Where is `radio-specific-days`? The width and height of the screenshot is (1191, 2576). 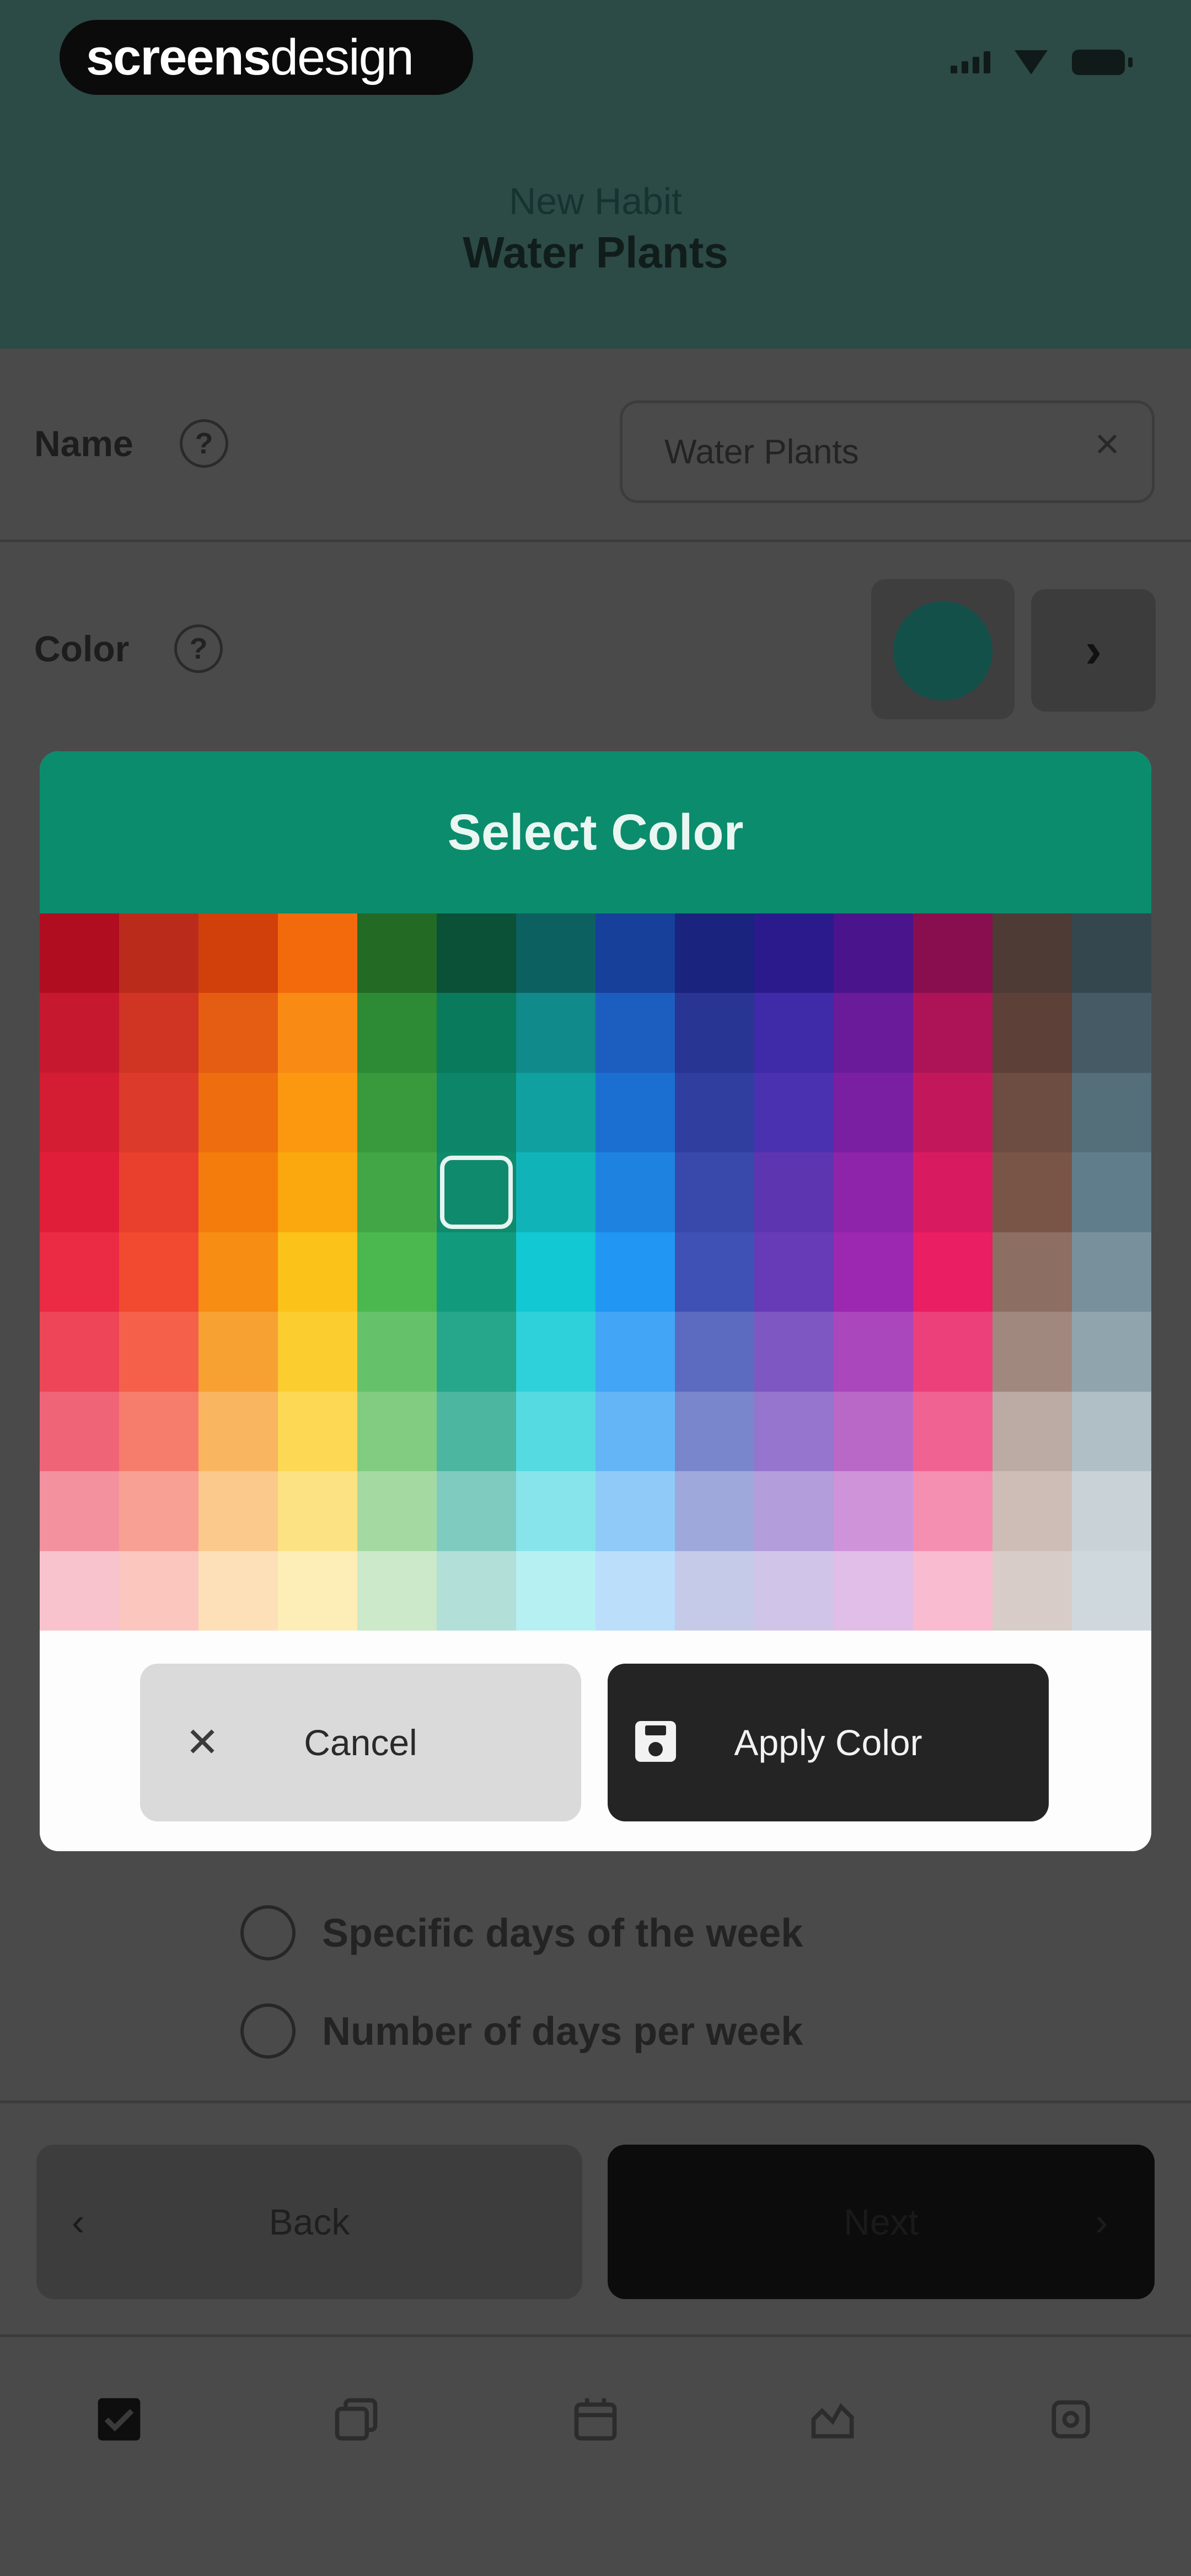 radio-specific-days is located at coordinates (268, 1932).